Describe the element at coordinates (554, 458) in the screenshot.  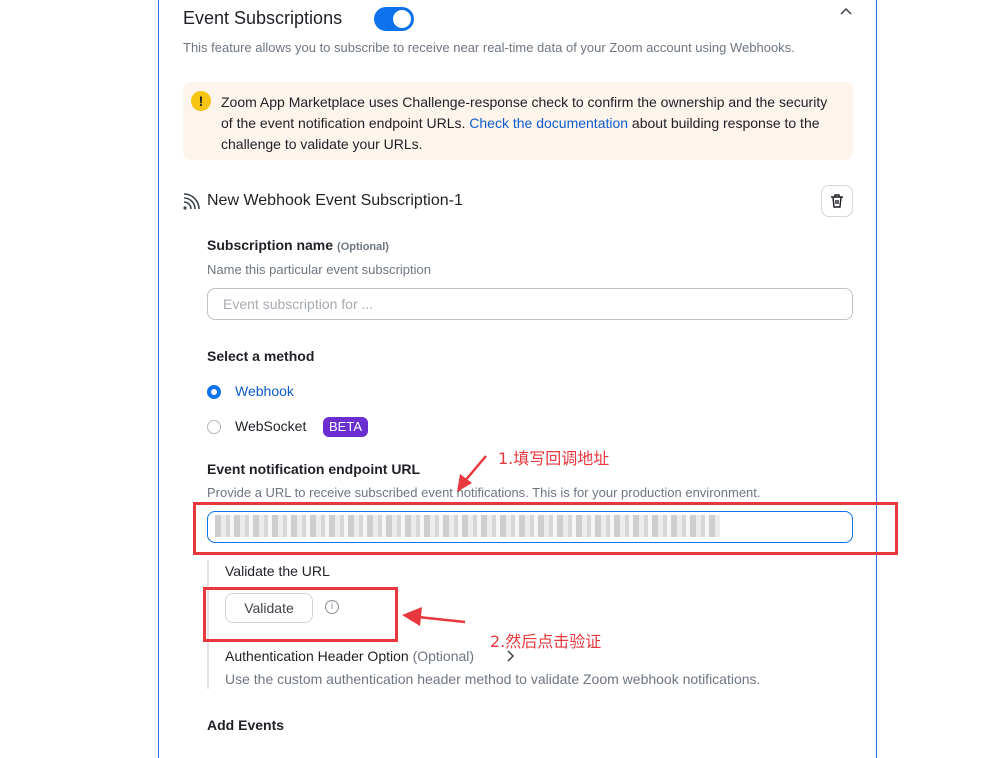
I see `annotation-note-1: 1.填写回调地址` at that location.